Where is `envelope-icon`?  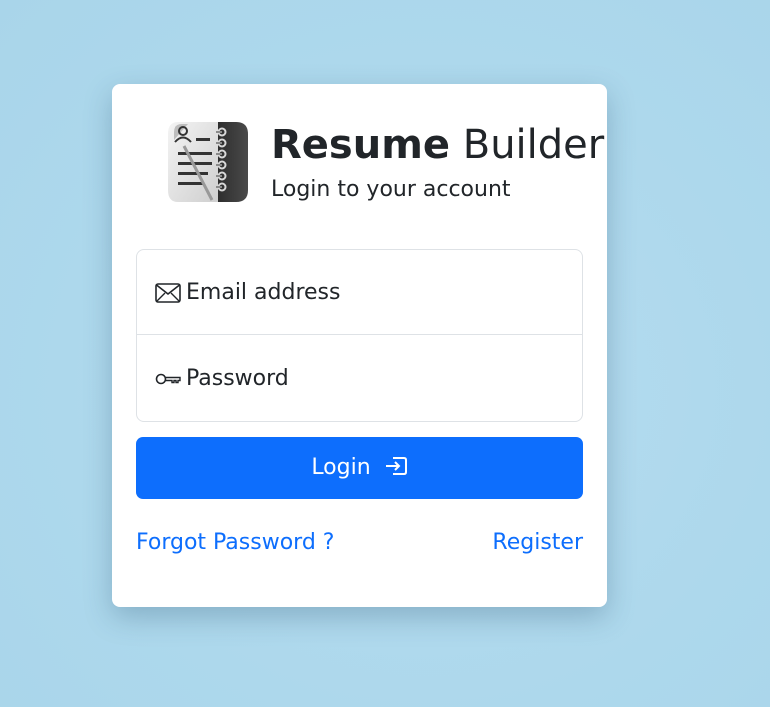
envelope-icon is located at coordinates (168, 293).